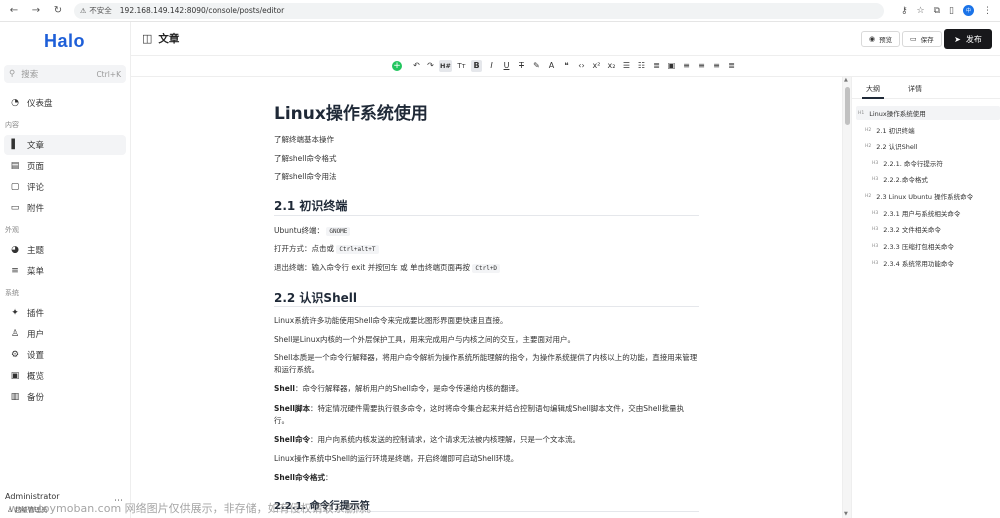  Describe the element at coordinates (701, 66) in the screenshot. I see `align-center-icon: ≡` at that location.